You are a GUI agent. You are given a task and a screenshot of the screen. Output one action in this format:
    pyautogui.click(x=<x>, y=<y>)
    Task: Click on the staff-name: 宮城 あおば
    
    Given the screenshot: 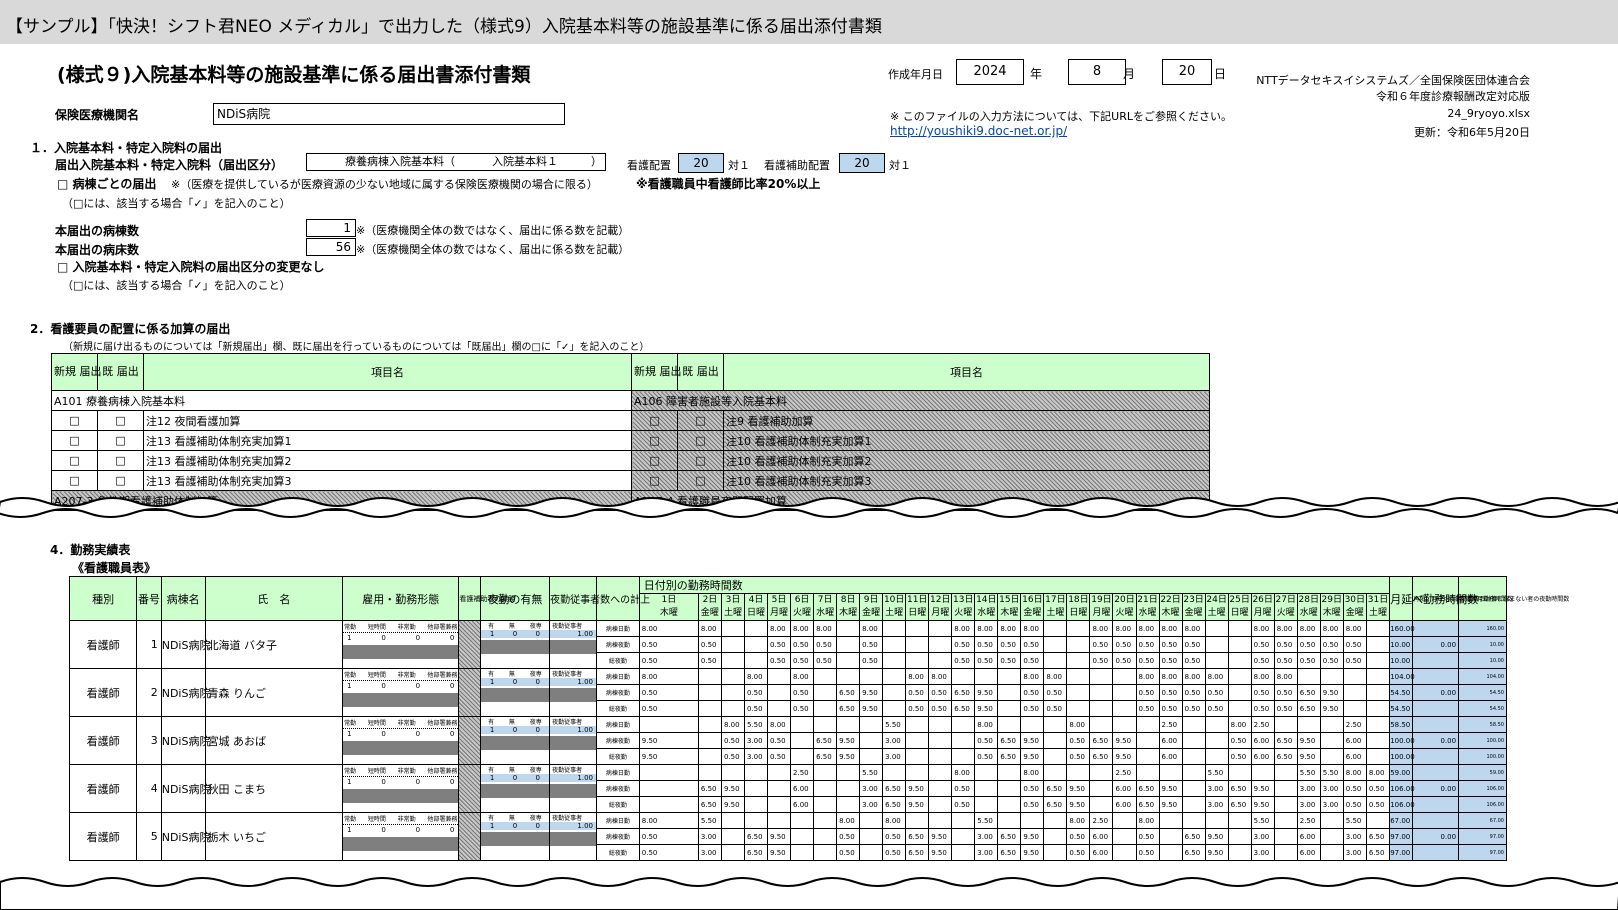 What is the action you would take?
    pyautogui.click(x=274, y=740)
    